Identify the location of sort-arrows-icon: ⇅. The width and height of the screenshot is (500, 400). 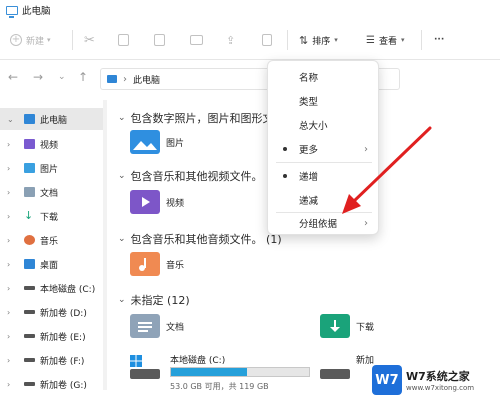
(304, 40).